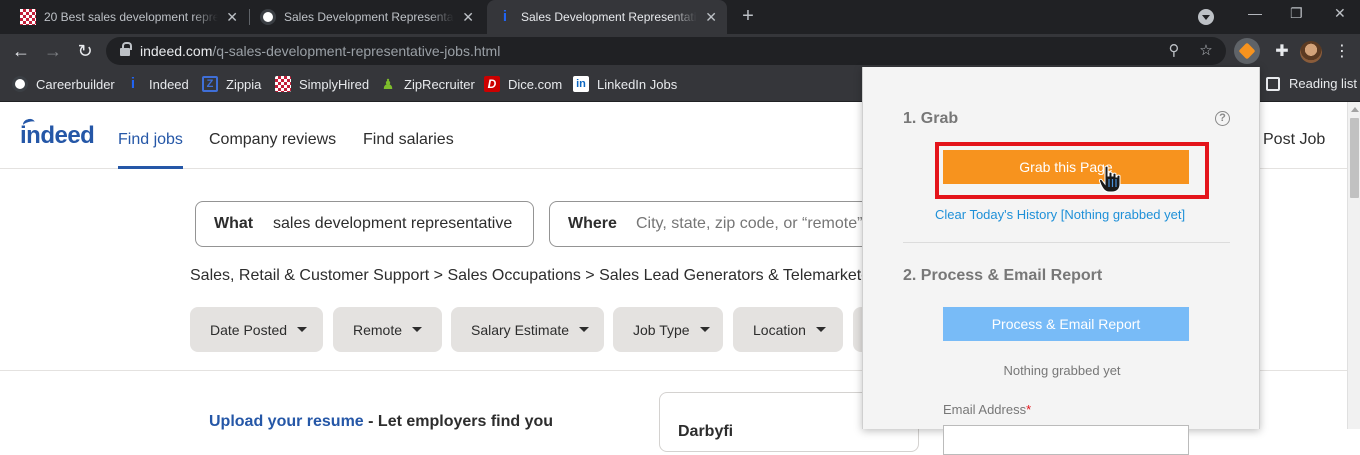  I want to click on section-divider, so click(1066, 242).